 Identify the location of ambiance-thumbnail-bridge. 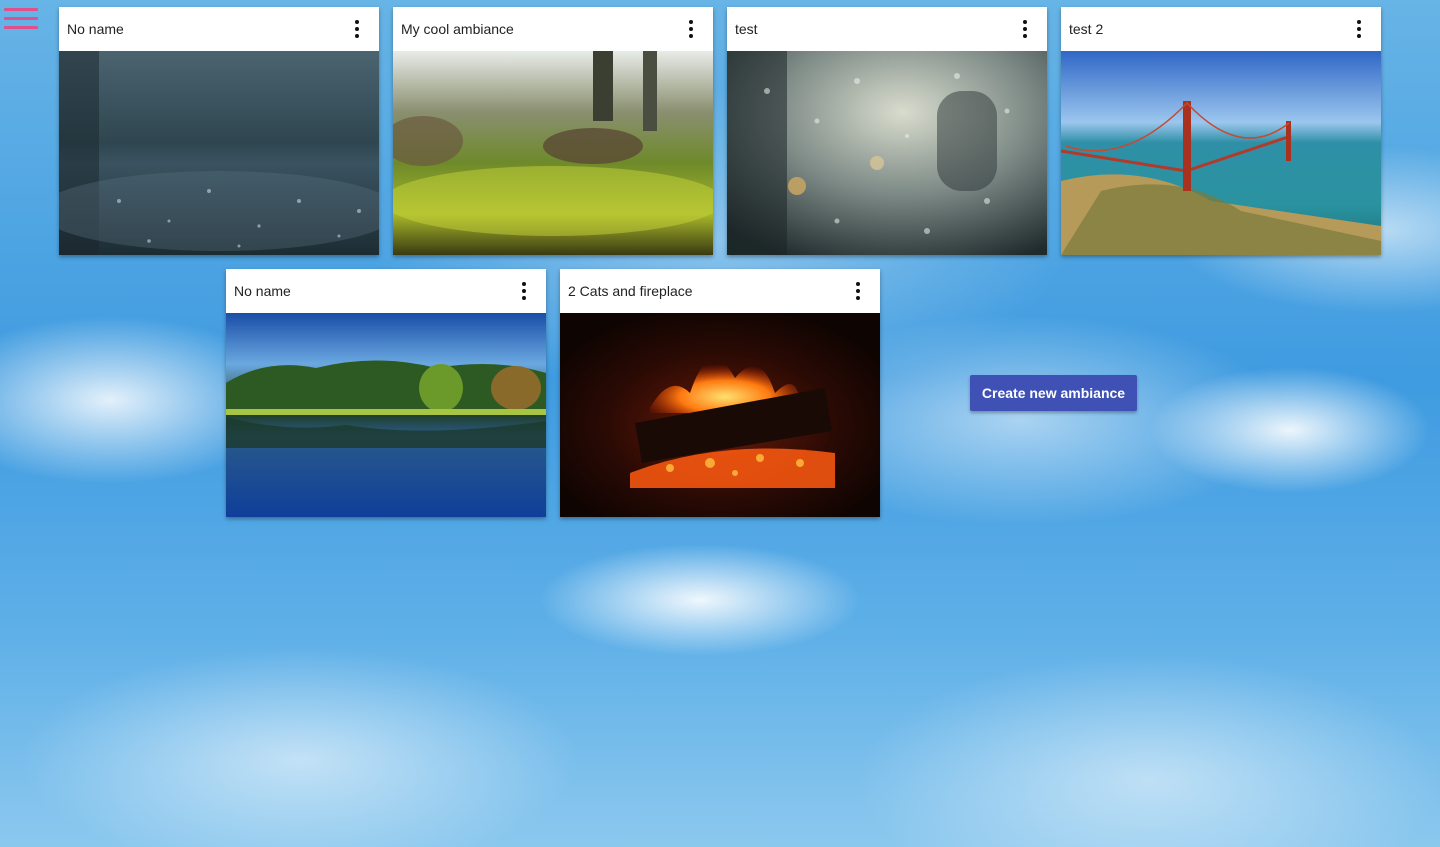
(1221, 153).